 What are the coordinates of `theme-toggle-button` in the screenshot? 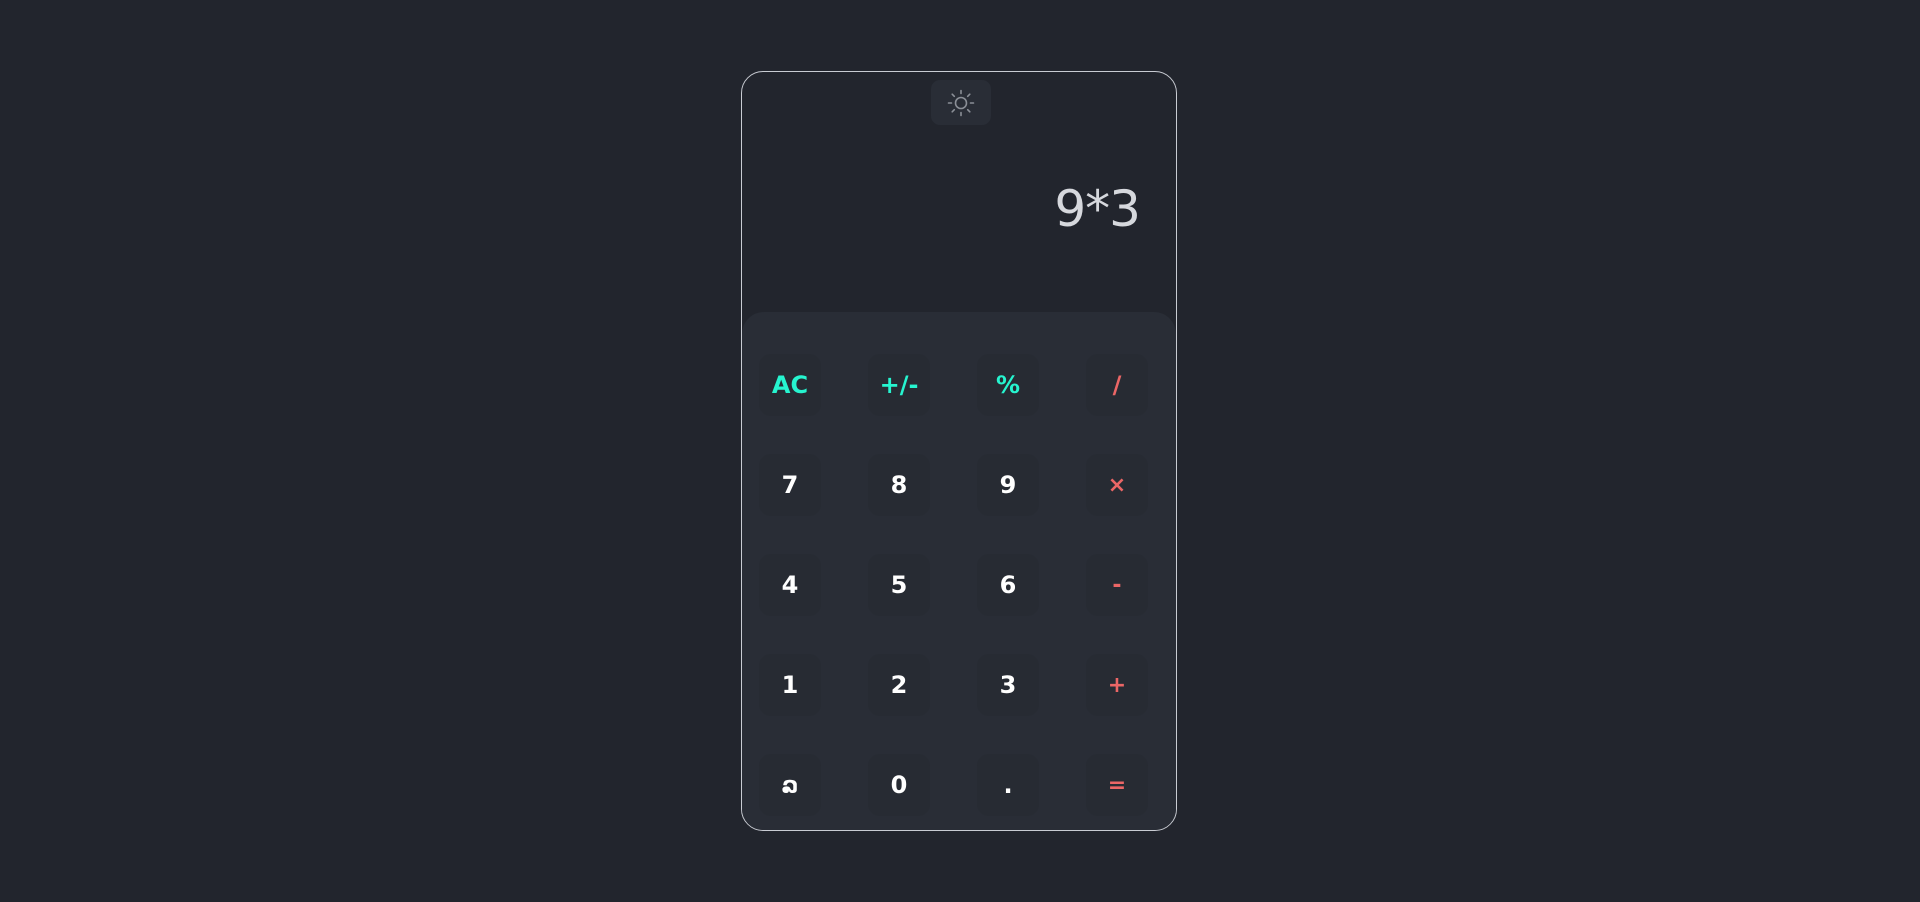 It's located at (961, 102).